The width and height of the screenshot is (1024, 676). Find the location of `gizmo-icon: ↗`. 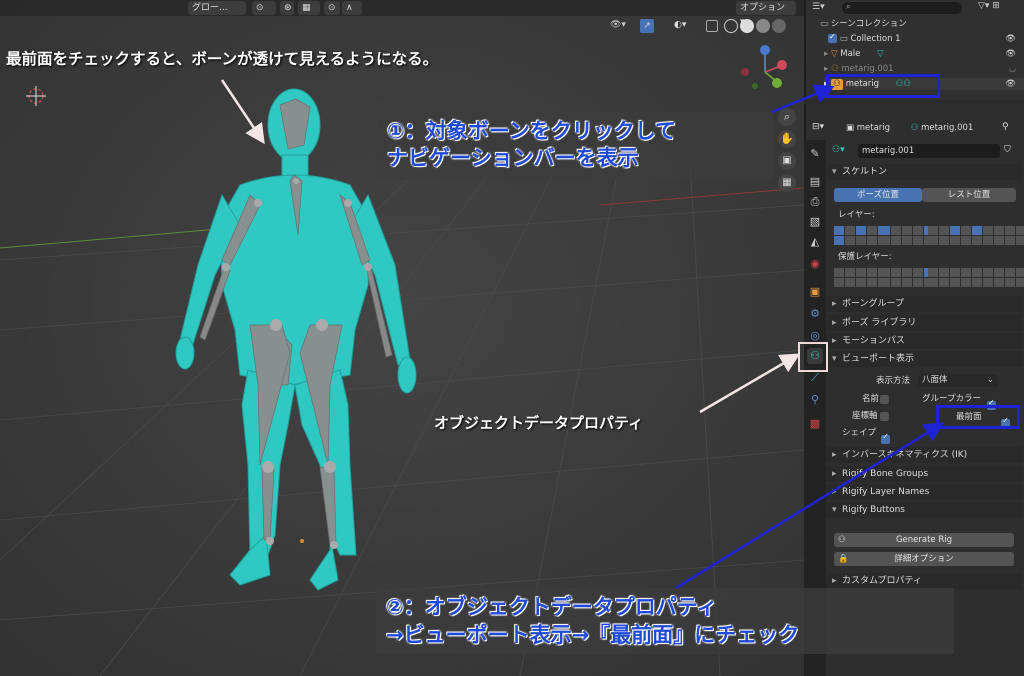

gizmo-icon: ↗ is located at coordinates (647, 26).